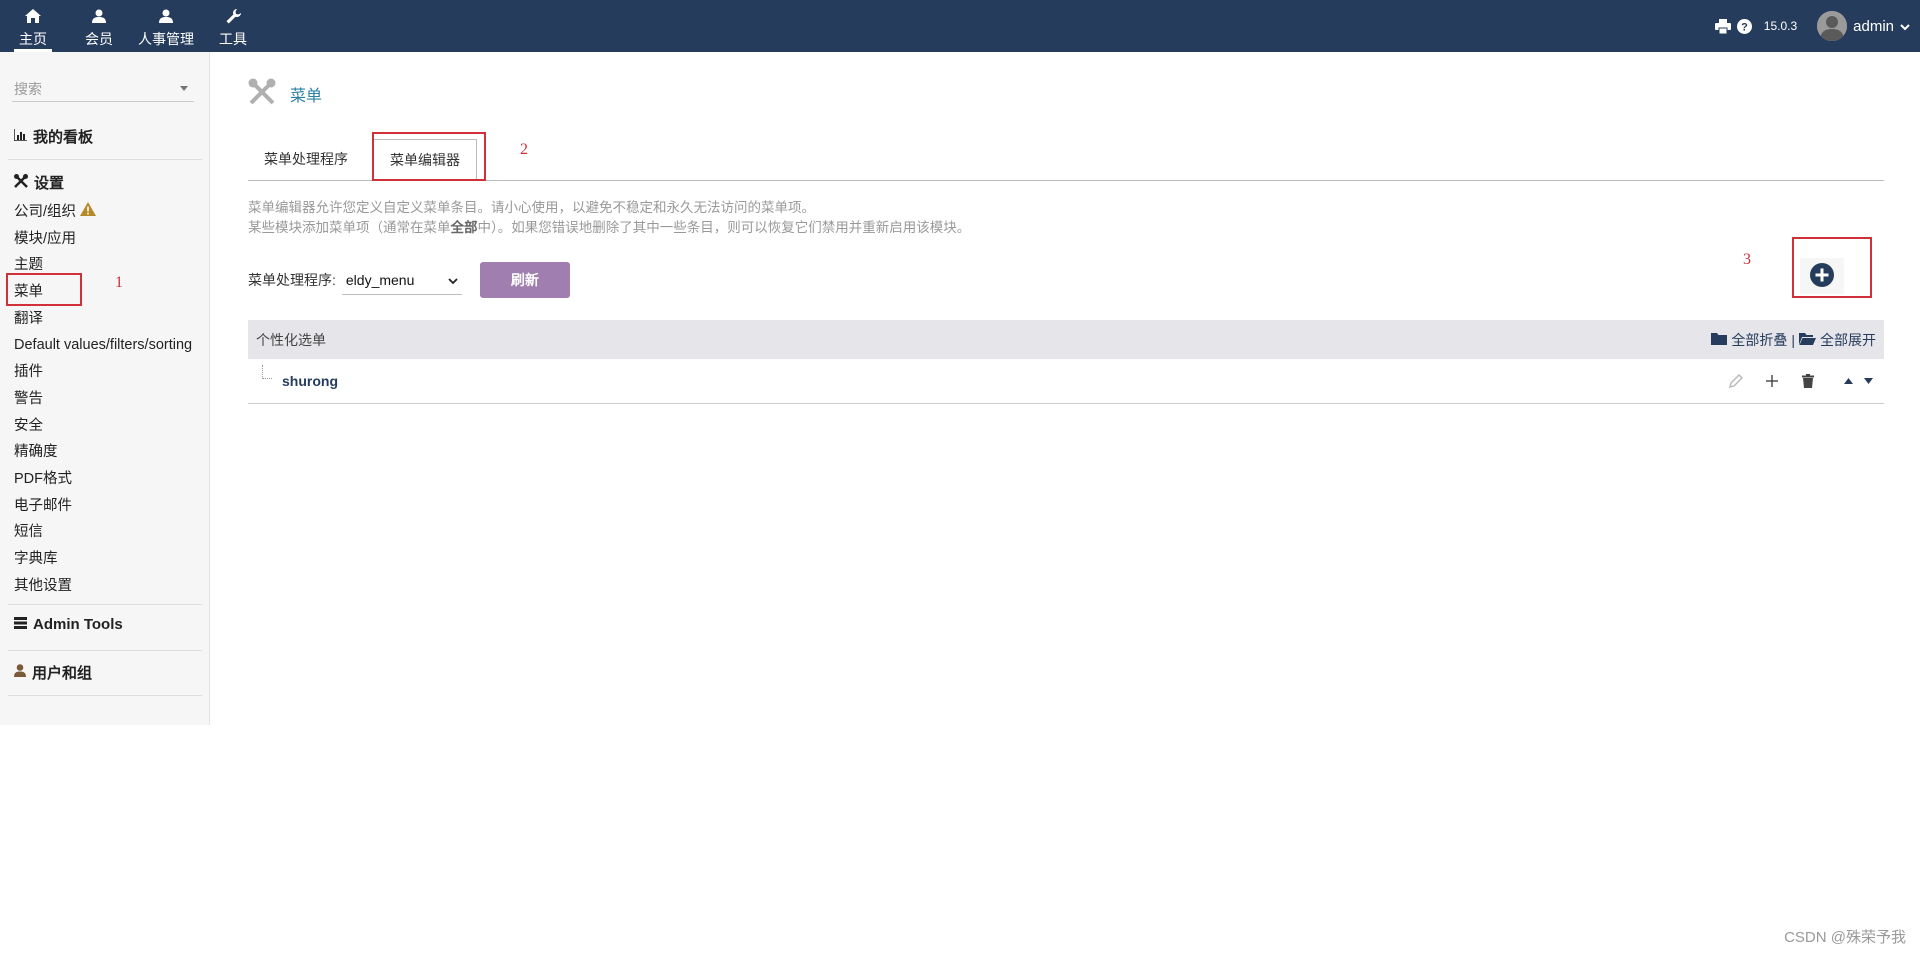  What do you see at coordinates (36, 452) in the screenshot?
I see `sidebar-item-label: 精确度` at bounding box center [36, 452].